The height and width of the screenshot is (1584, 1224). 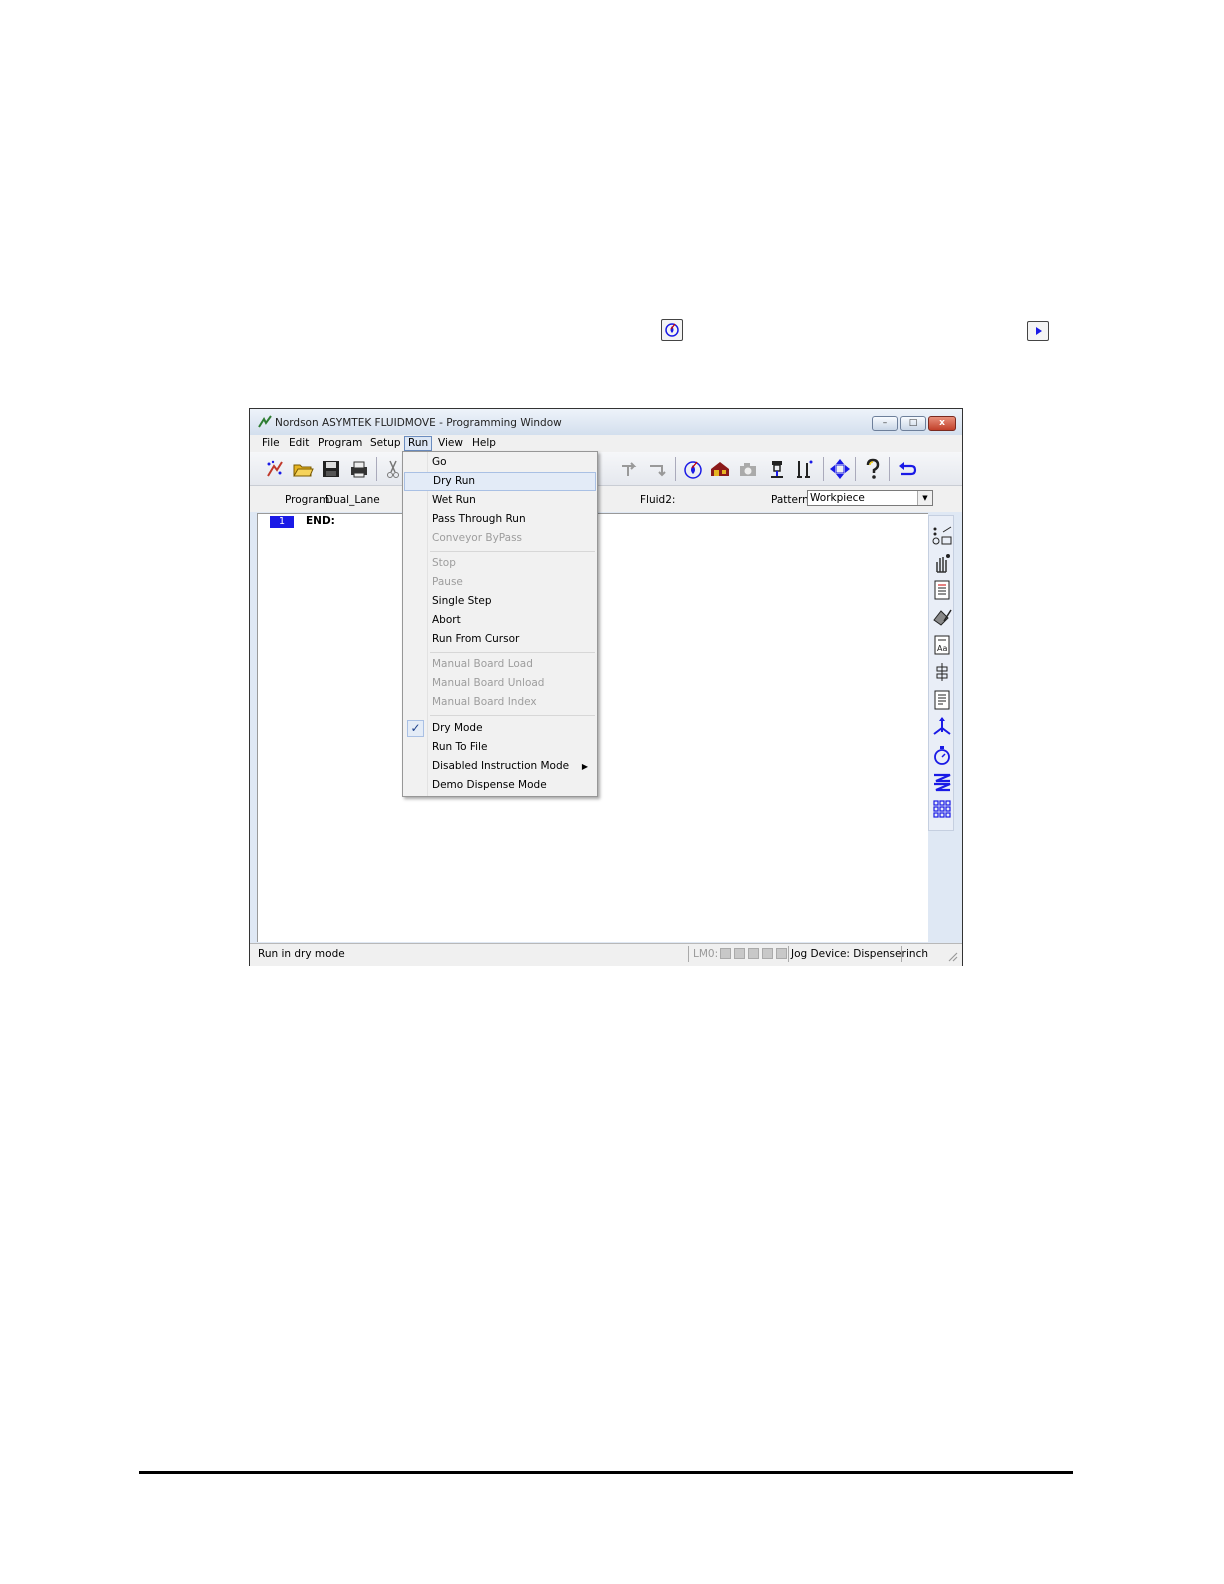 I want to click on list-icon, so click(x=942, y=700).